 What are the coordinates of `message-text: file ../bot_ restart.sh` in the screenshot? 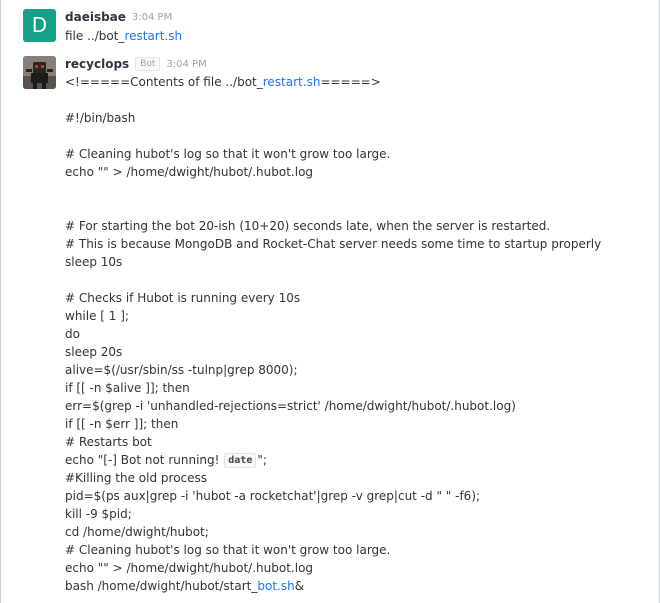 It's located at (354, 36).